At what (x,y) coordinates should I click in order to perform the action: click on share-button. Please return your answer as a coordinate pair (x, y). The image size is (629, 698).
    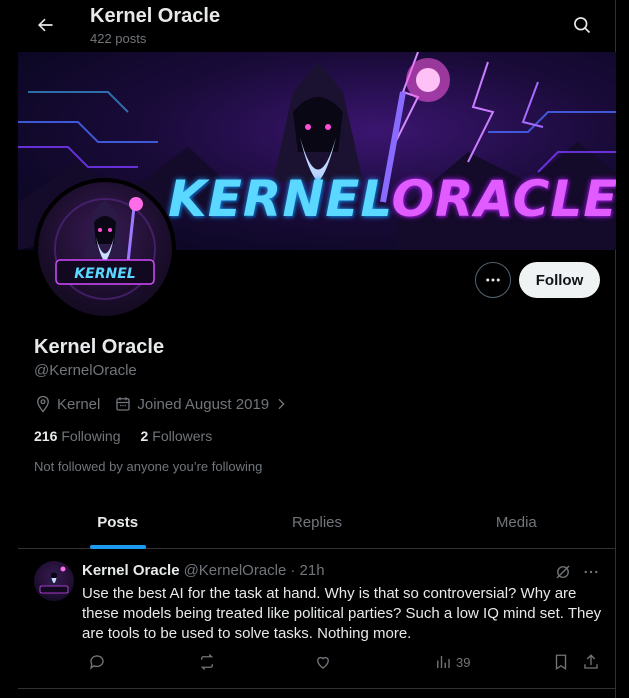
    Looking at the image, I should click on (593, 662).